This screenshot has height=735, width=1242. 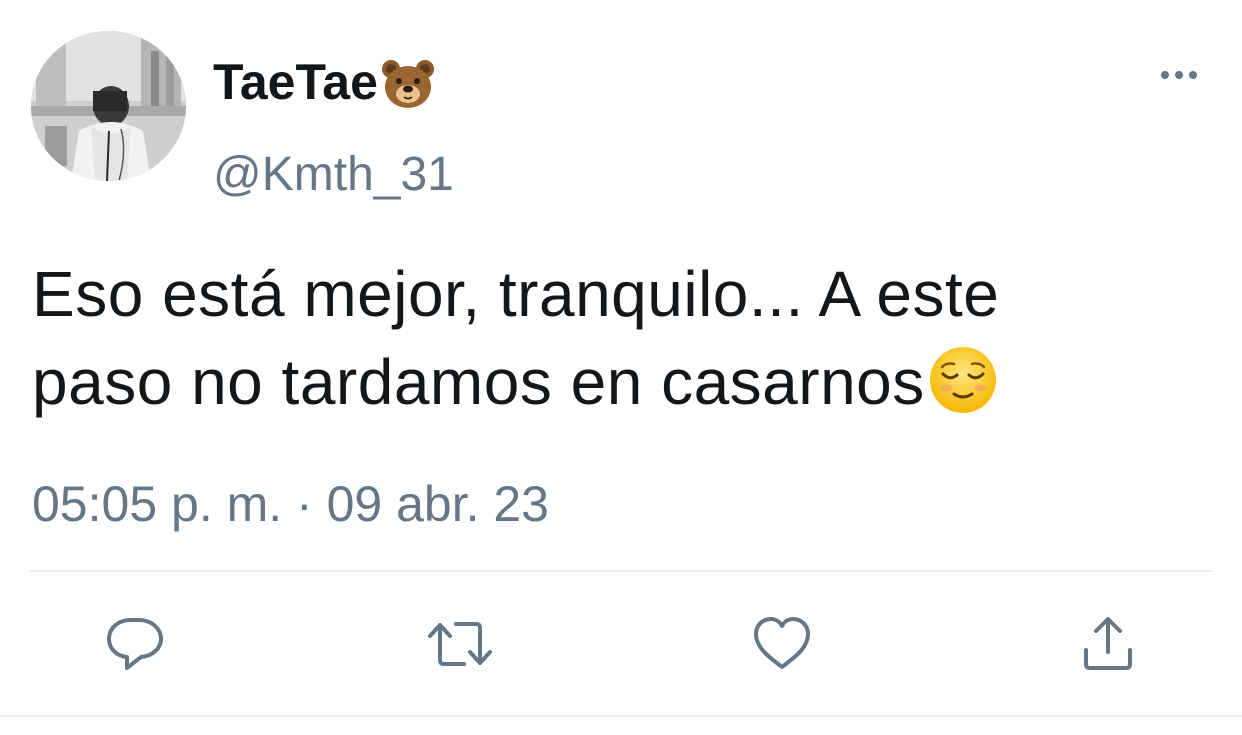 I want to click on tweet-text-line-1: Eso está mejor, tranquilo... A este, so click(x=516, y=294).